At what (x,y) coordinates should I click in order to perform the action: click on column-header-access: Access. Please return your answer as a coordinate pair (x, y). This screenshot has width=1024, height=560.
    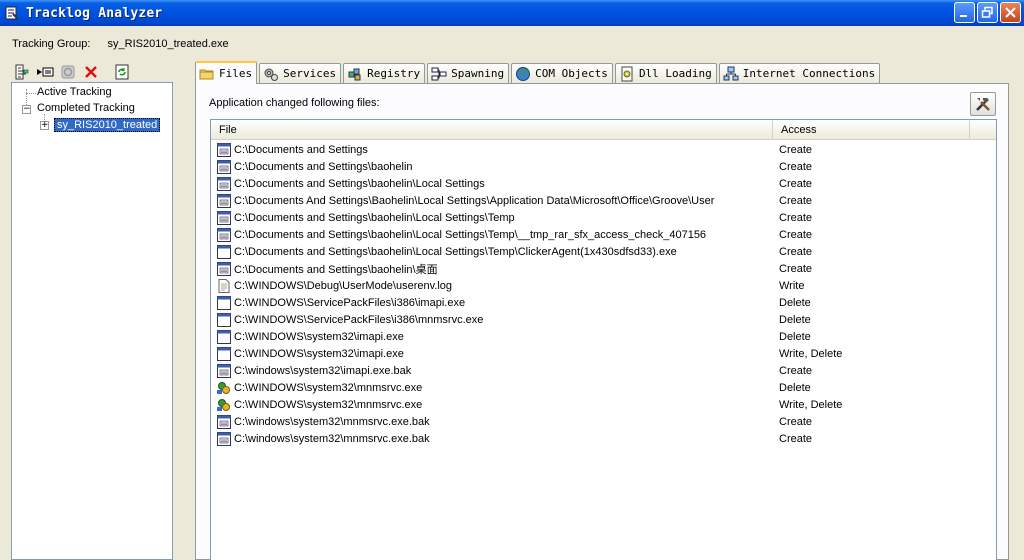
    Looking at the image, I should click on (871, 130).